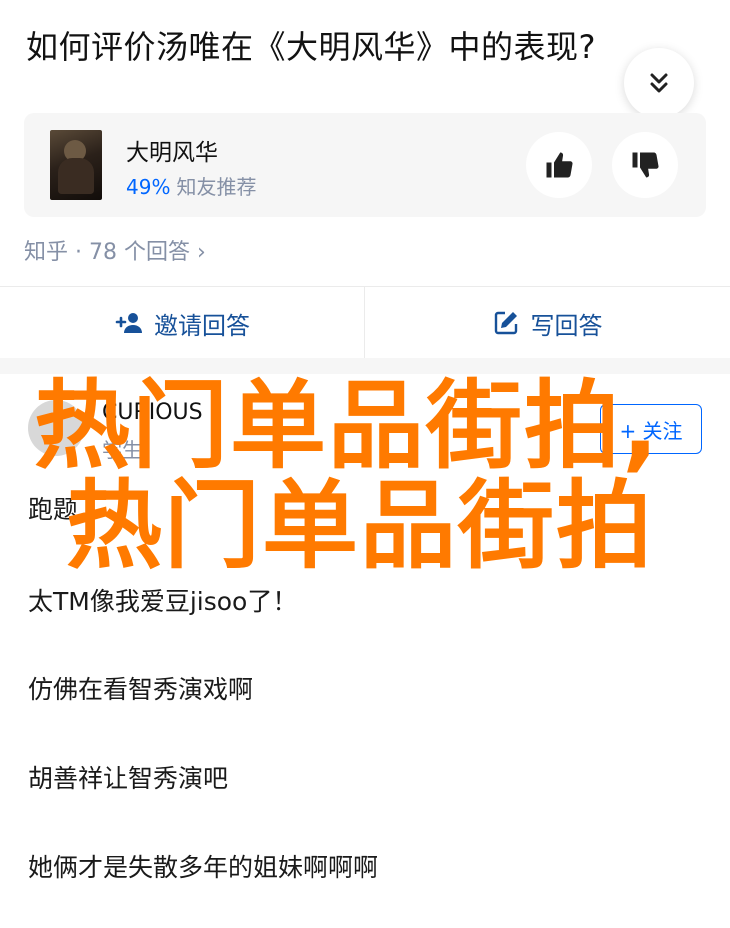  I want to click on chevron-double-down-icon, so click(659, 83).